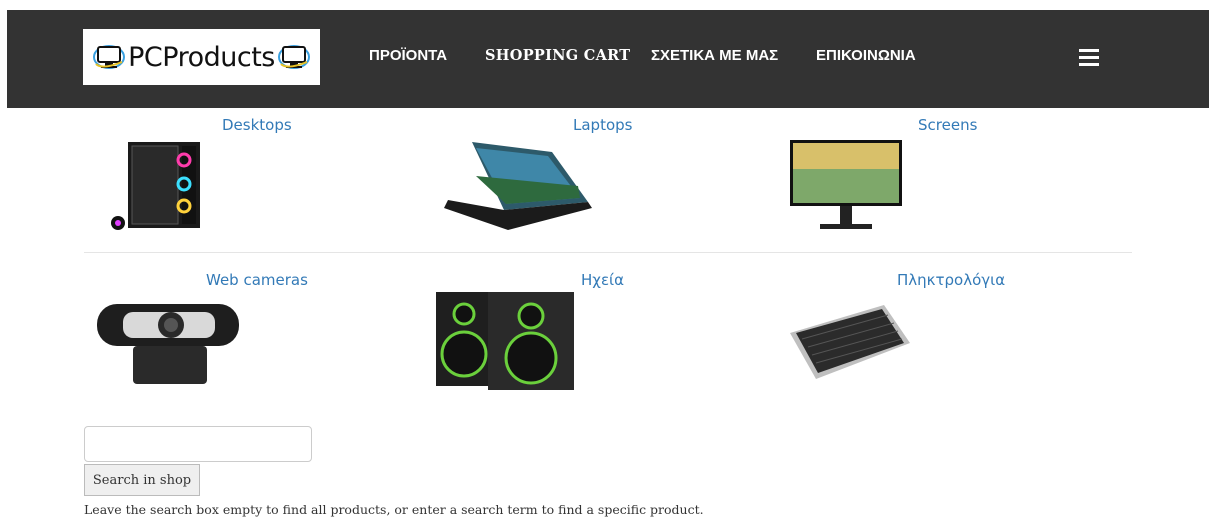 This screenshot has width=1209, height=523. Describe the element at coordinates (408, 55) in the screenshot. I see `nav-products: ΠΡΟΪΟΝΤΑ` at that location.